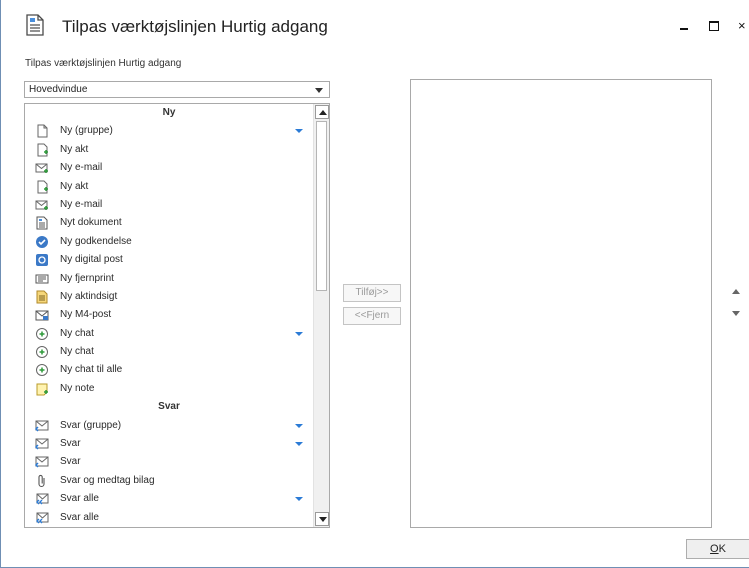  I want to click on add-button: Tilføj>>, so click(372, 293).